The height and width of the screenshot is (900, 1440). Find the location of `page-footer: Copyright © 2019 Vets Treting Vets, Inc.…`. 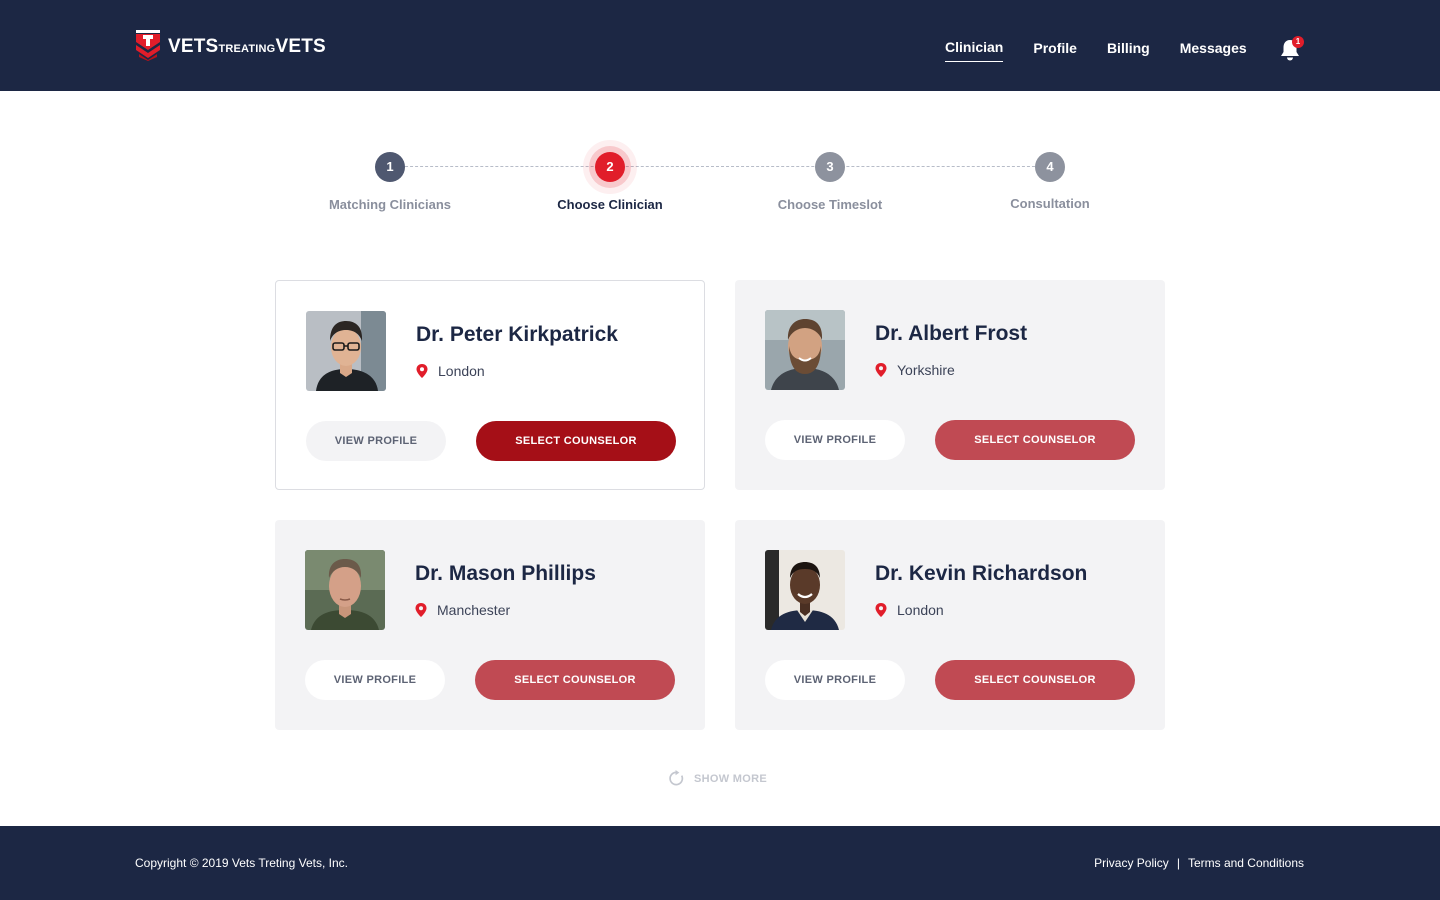

page-footer: Copyright © 2019 Vets Treting Vets, Inc.… is located at coordinates (720, 863).